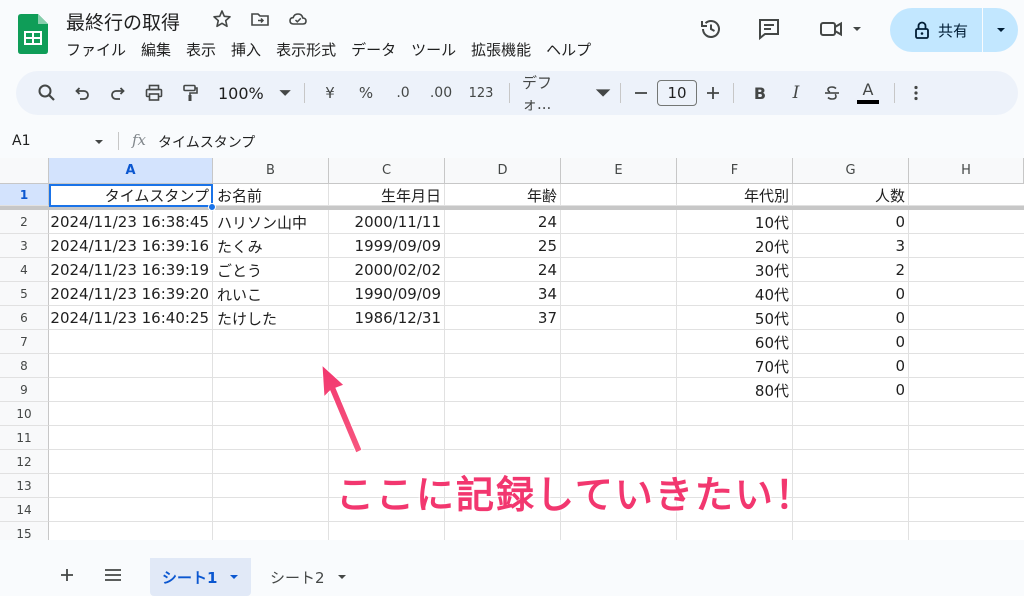 The height and width of the screenshot is (596, 1024). What do you see at coordinates (154, 93) in the screenshot?
I see `print-button` at bounding box center [154, 93].